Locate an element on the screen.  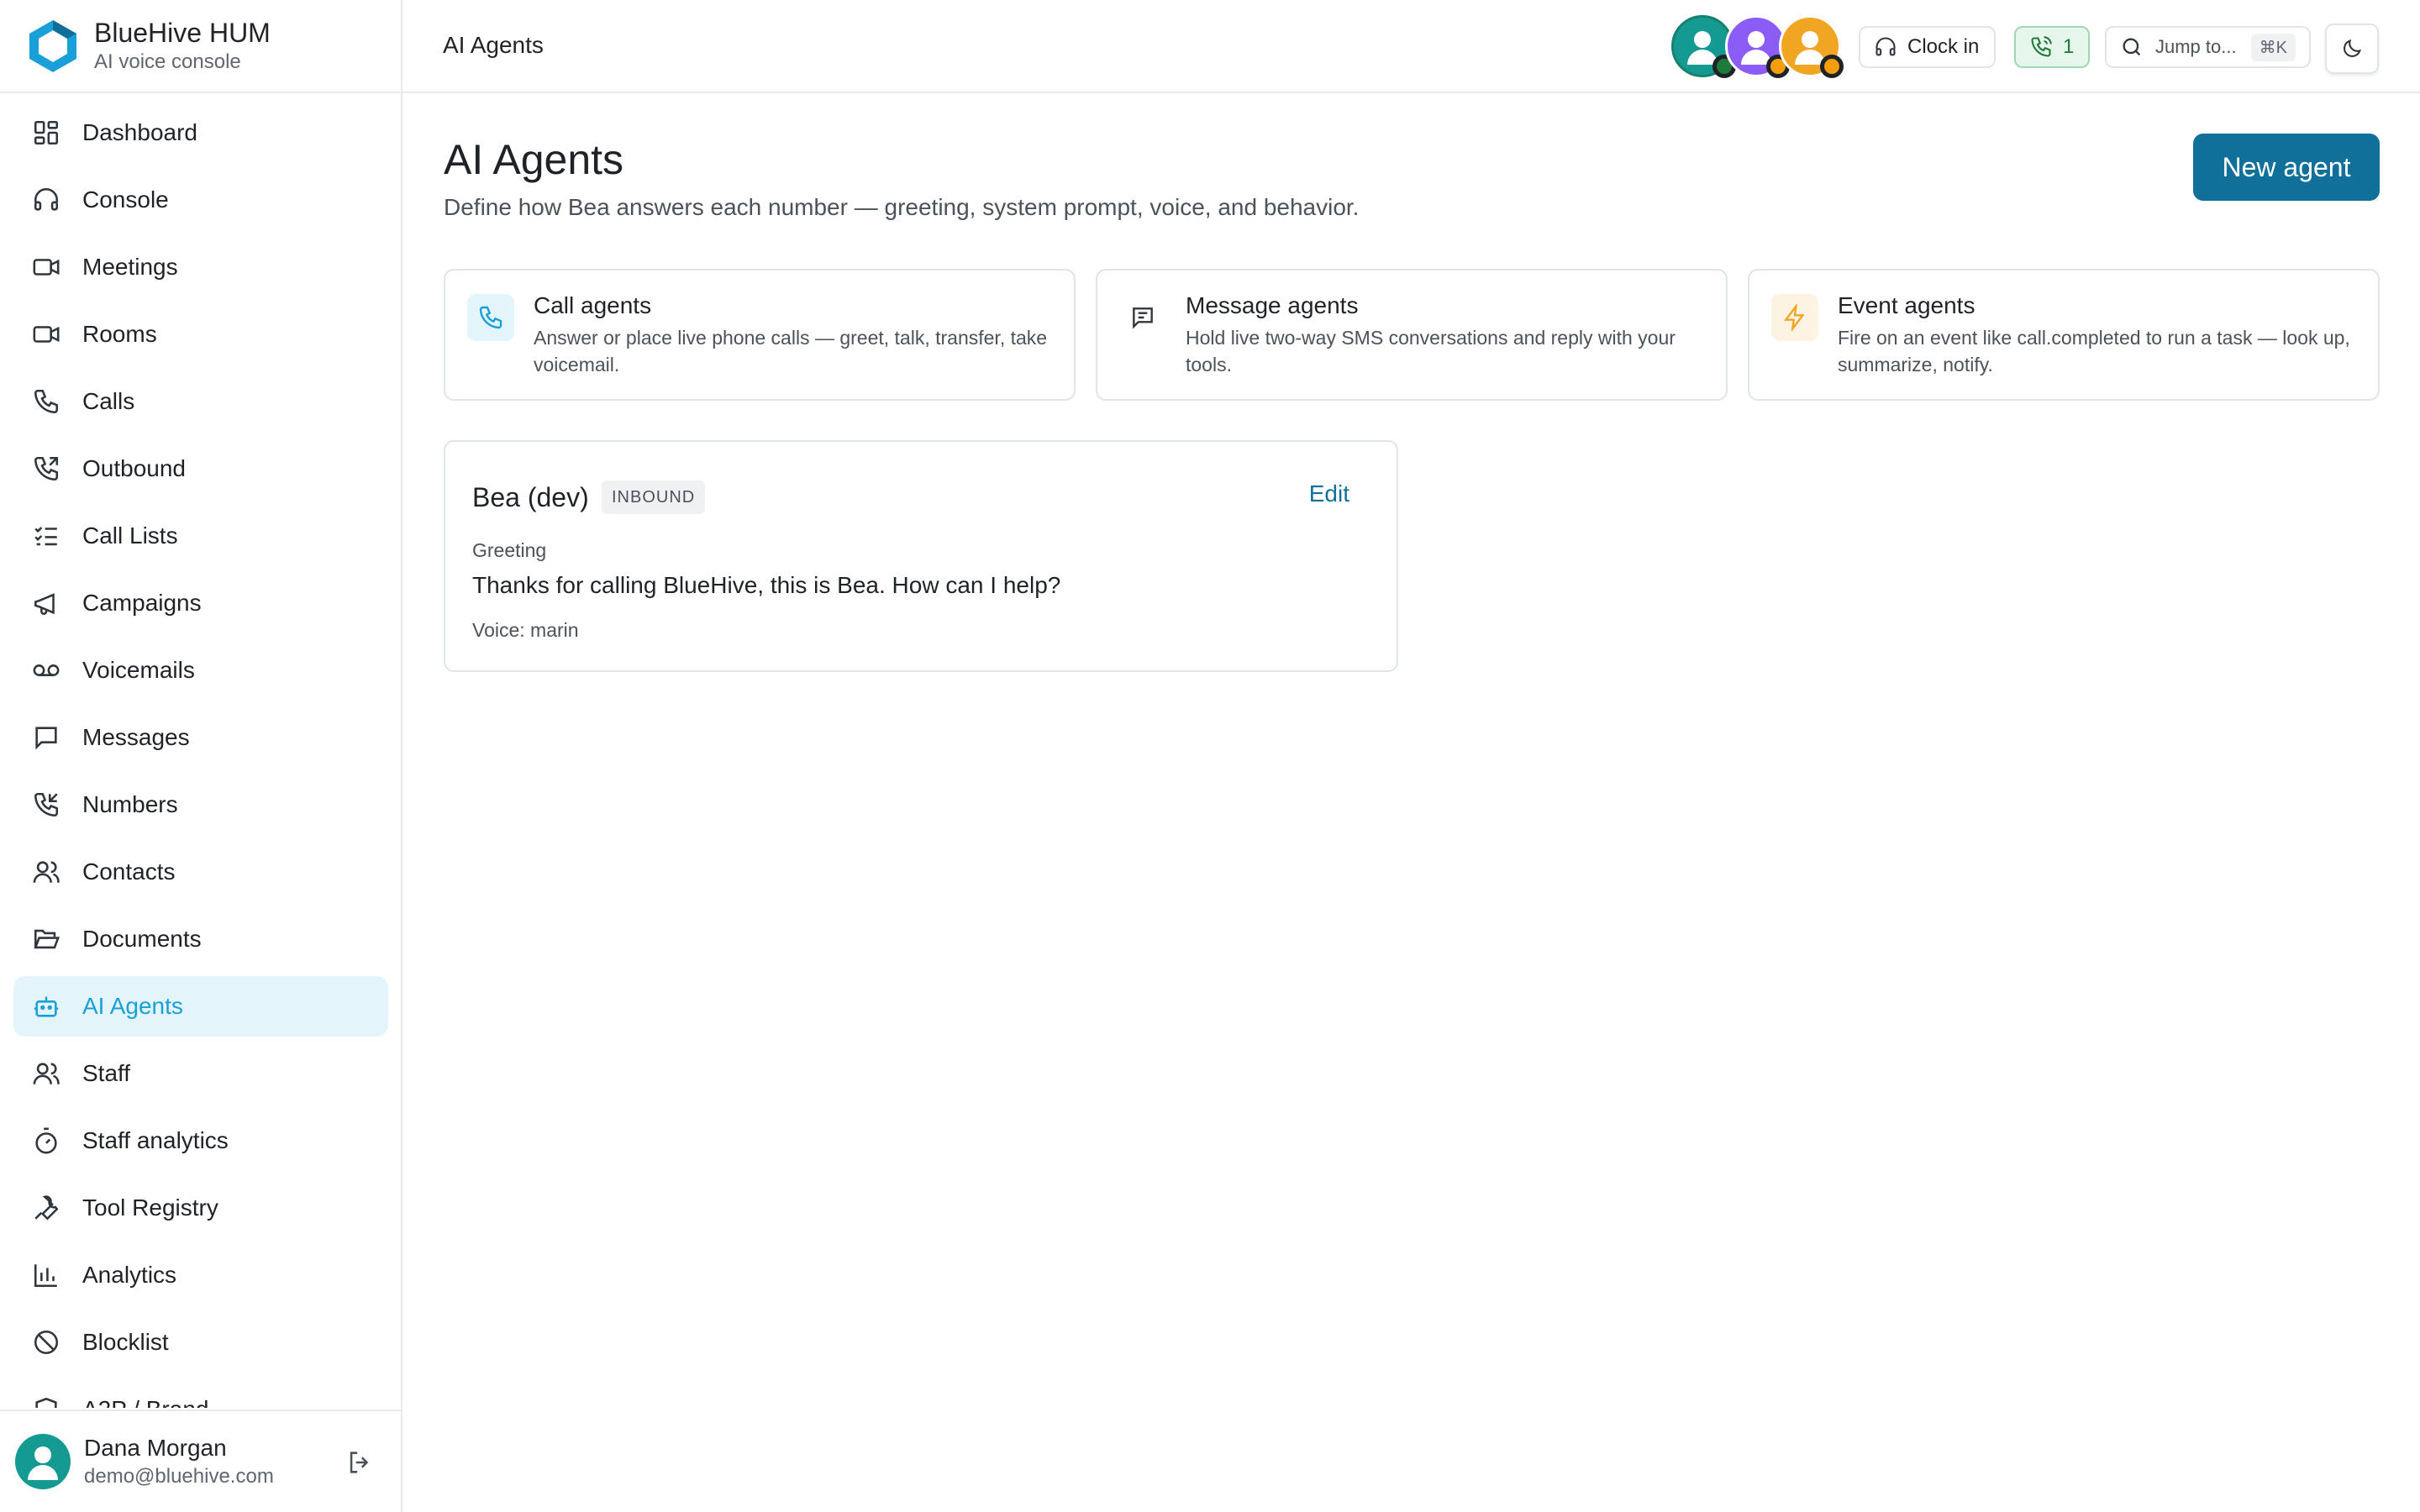
user-avatar-icon is located at coordinates (43, 1463).